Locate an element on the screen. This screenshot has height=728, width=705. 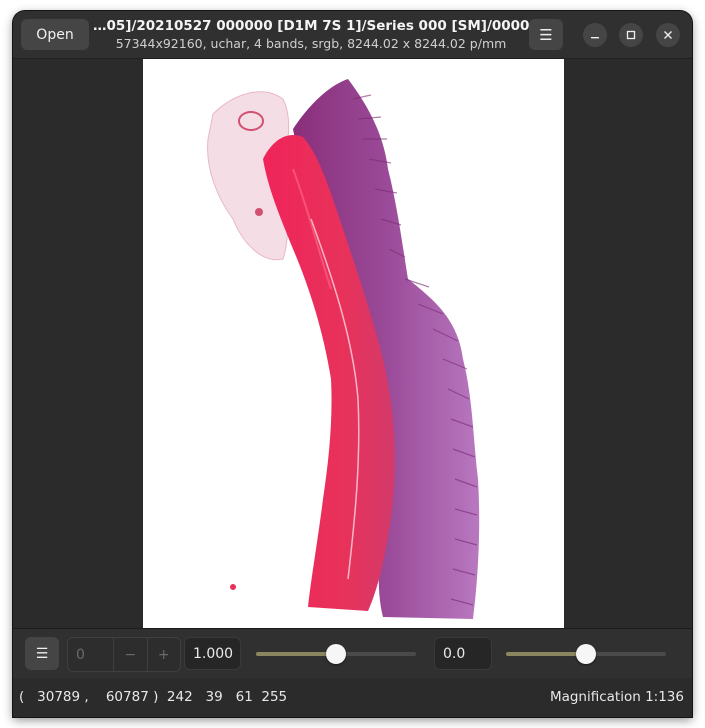
close-icon is located at coordinates (668, 35).